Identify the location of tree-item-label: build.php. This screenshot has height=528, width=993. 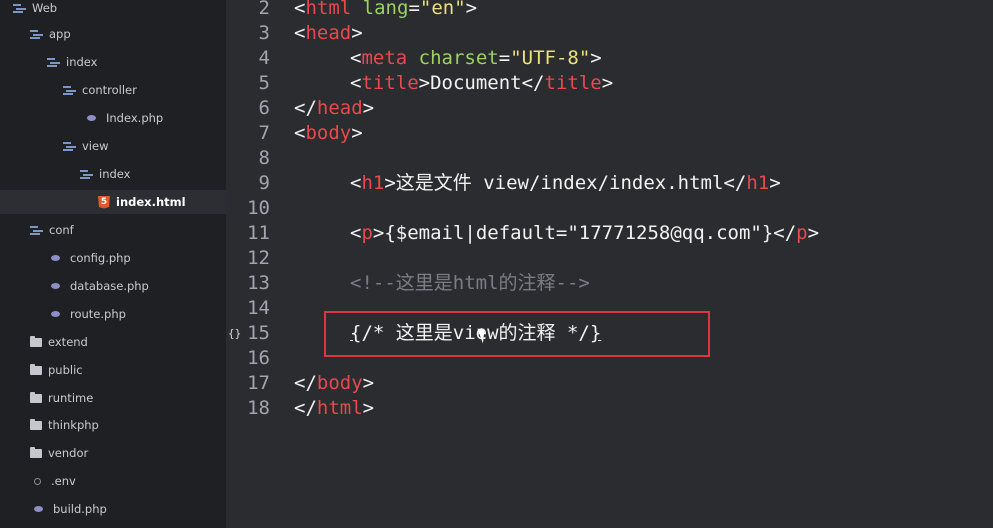
(80, 509).